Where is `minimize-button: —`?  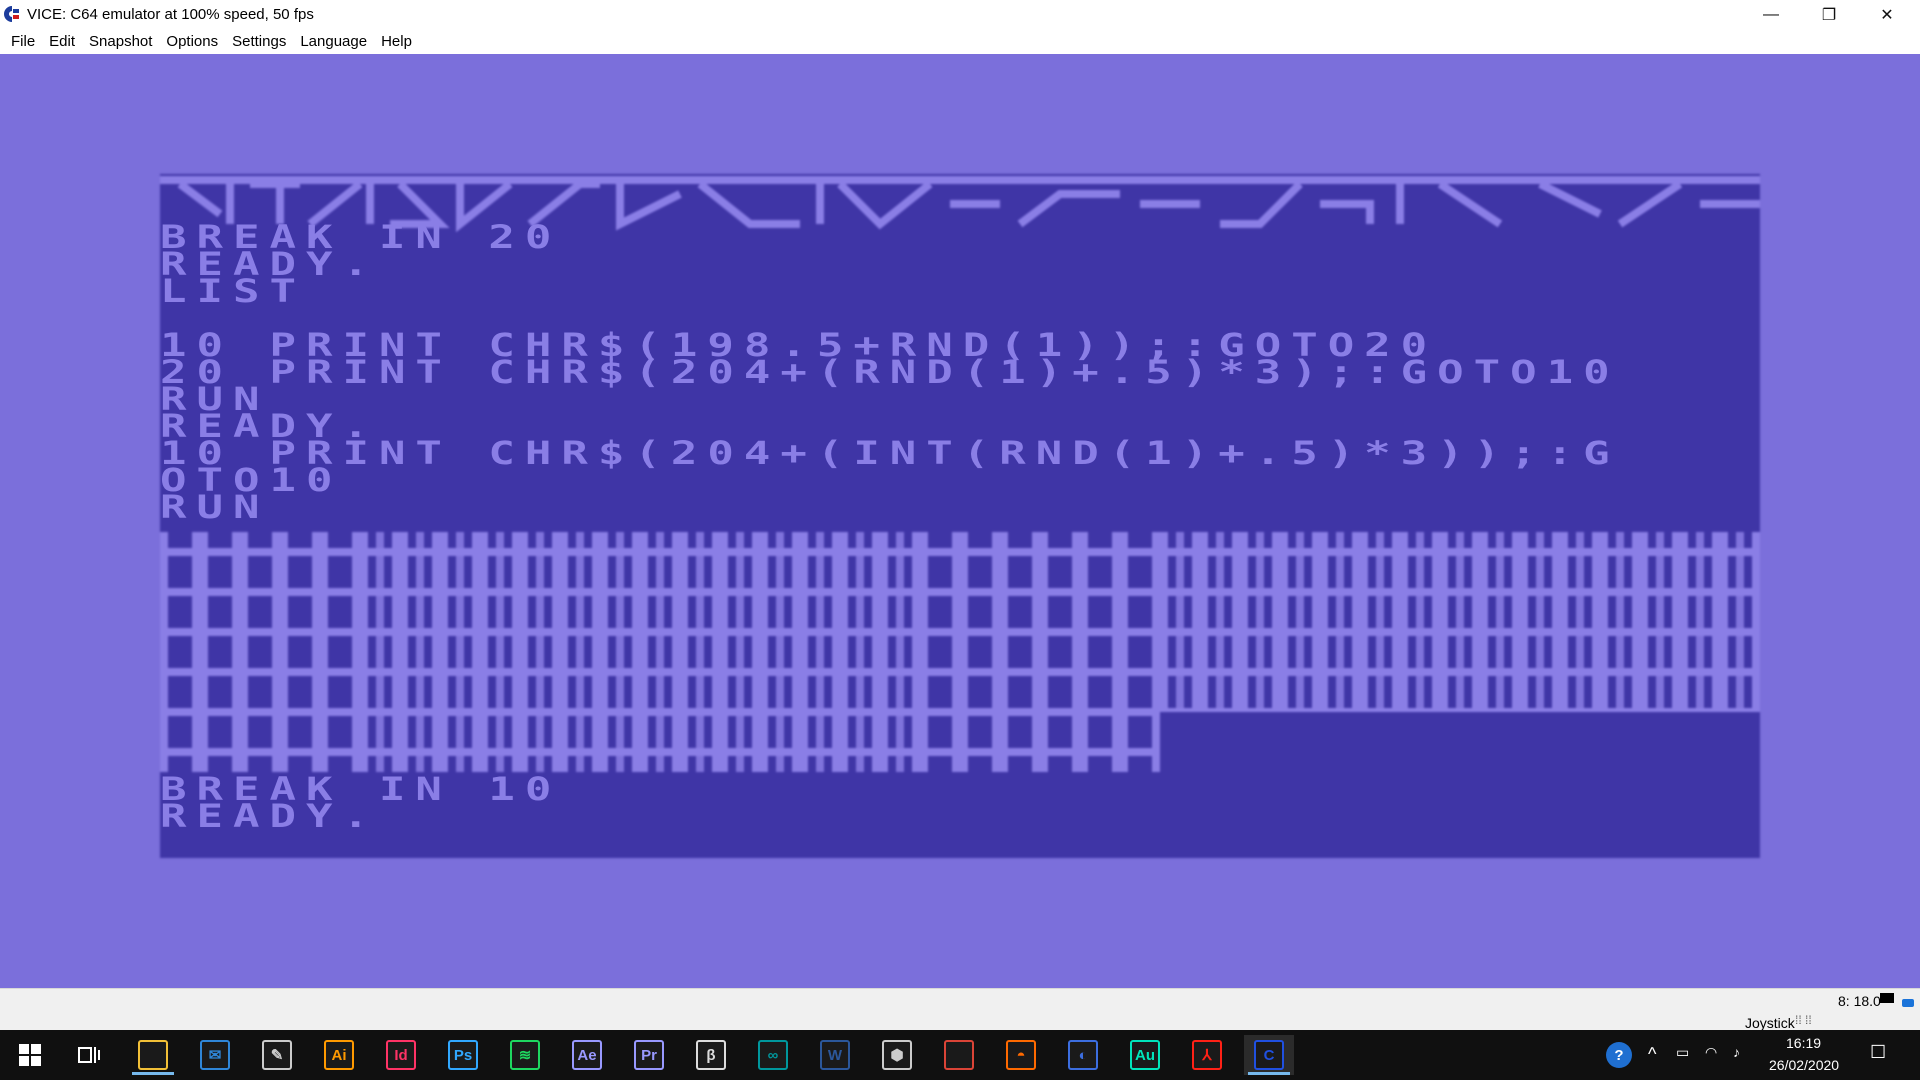
minimize-button: — is located at coordinates (1771, 15).